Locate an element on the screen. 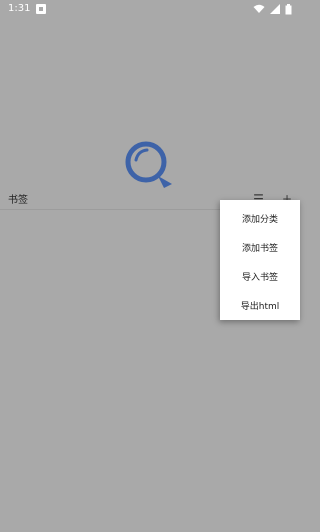 The height and width of the screenshot is (532, 320). status-left: 1:31 is located at coordinates (27, 9).